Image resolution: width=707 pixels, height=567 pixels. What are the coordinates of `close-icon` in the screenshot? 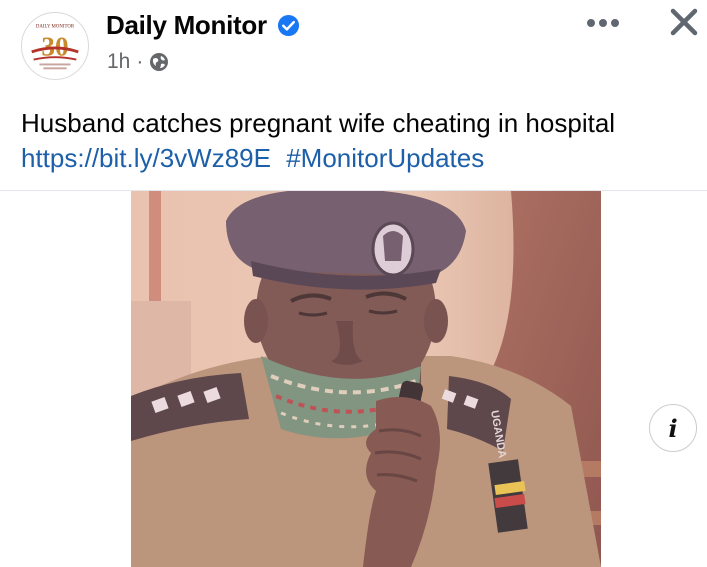 It's located at (684, 22).